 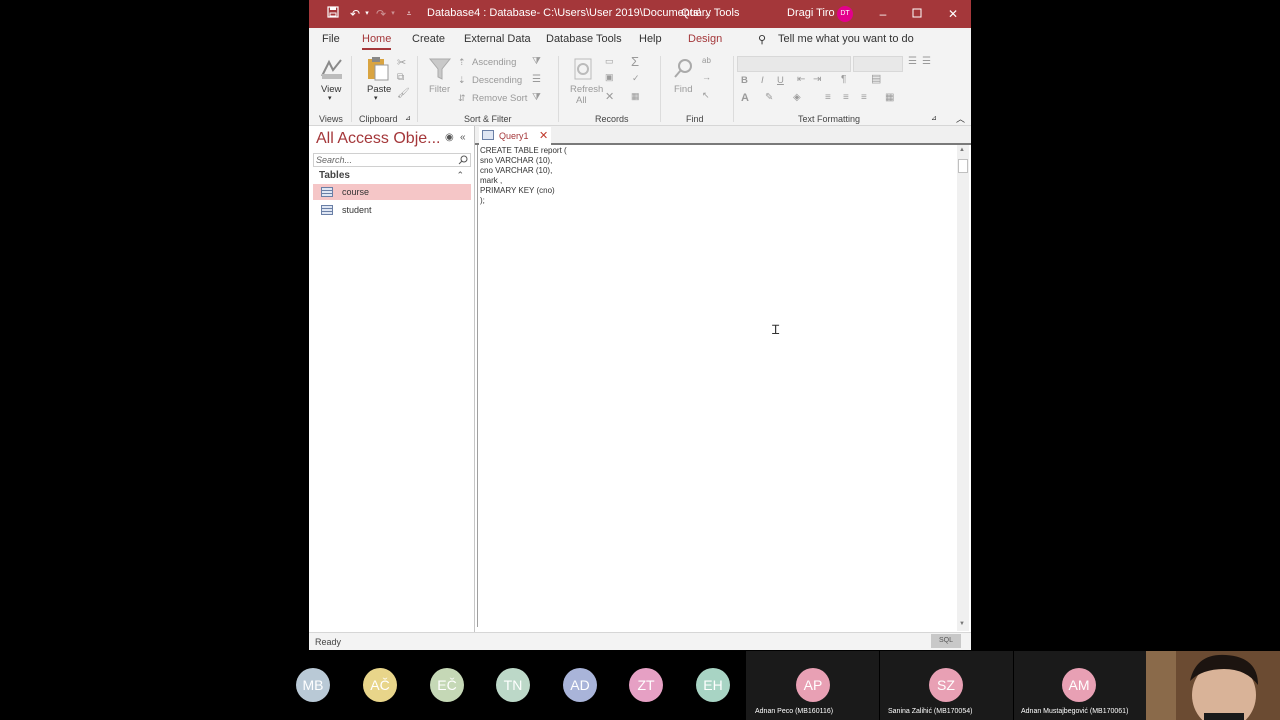 What do you see at coordinates (379, 89) in the screenshot?
I see `paste-button: Paste` at bounding box center [379, 89].